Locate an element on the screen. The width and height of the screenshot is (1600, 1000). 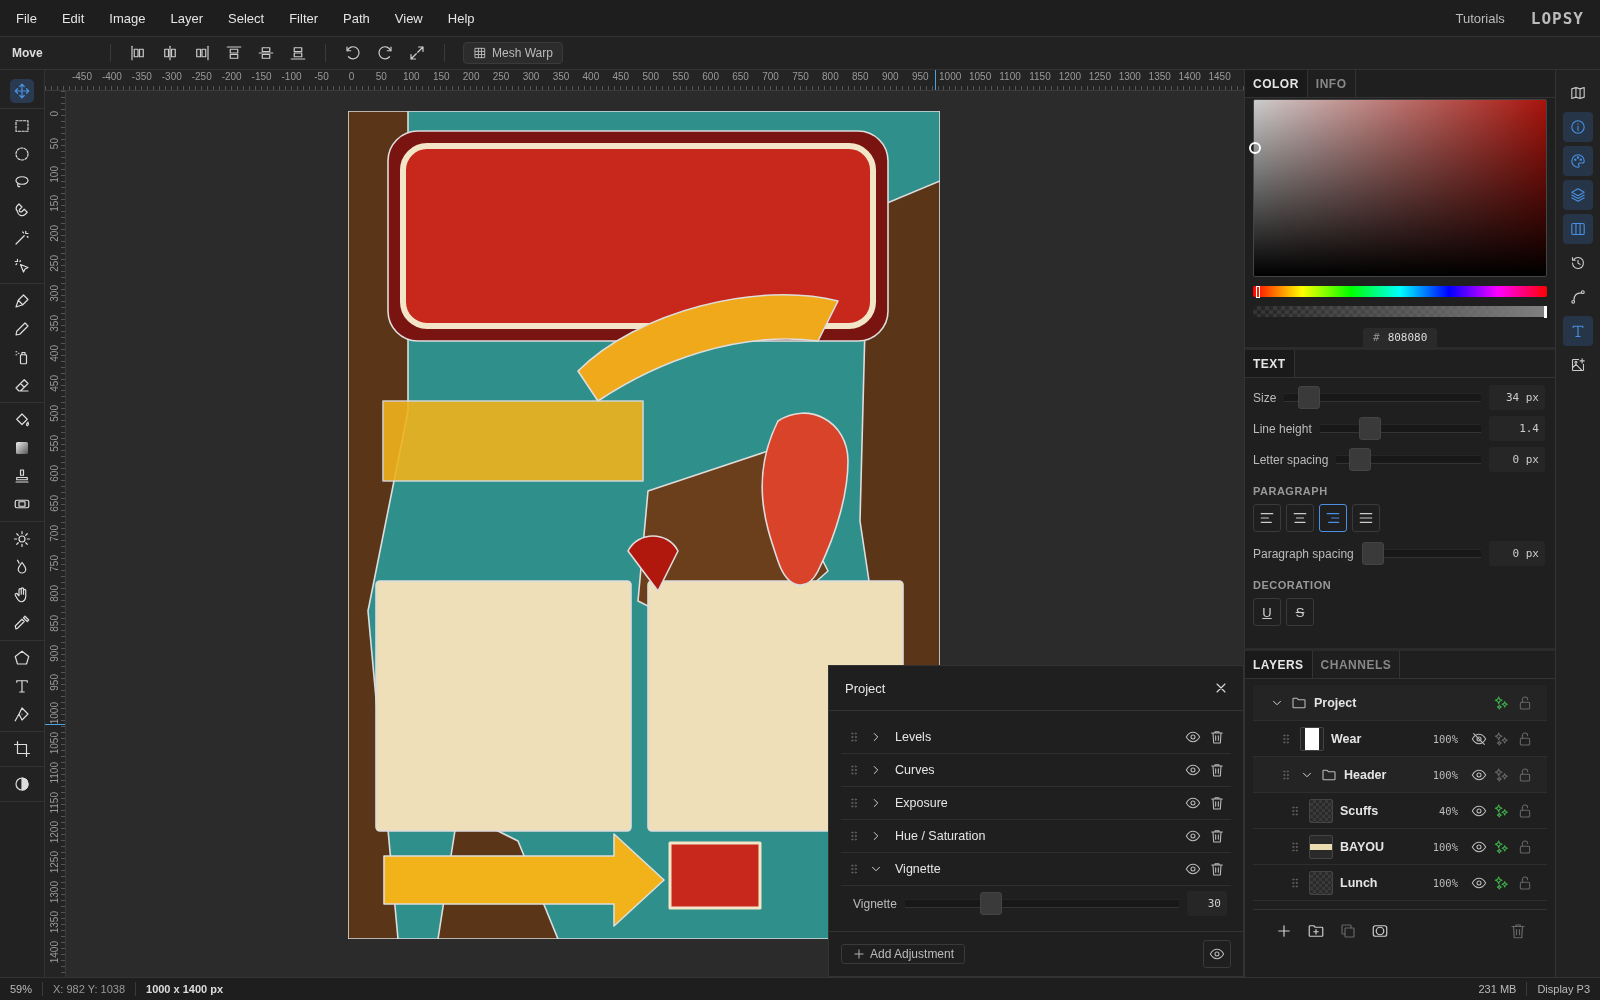
align-text-justify-icon is located at coordinates (1366, 518).